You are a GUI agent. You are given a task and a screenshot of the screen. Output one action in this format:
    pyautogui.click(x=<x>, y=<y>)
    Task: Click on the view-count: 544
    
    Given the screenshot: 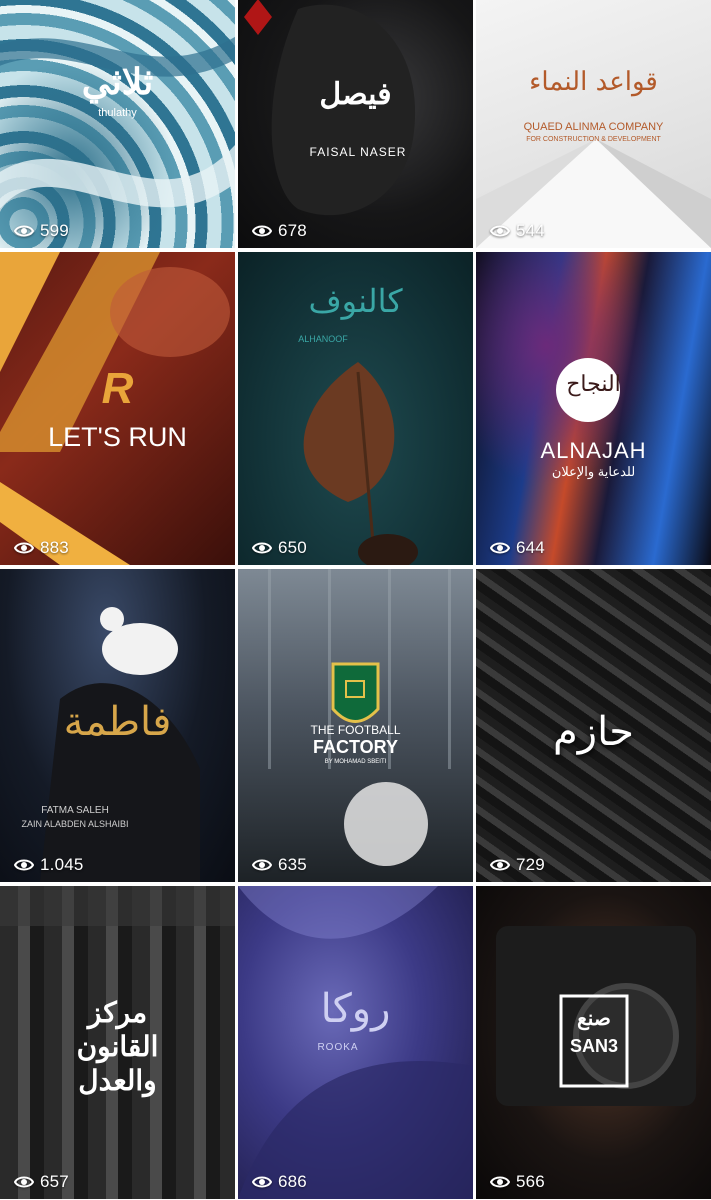 What is the action you would take?
    pyautogui.click(x=517, y=231)
    